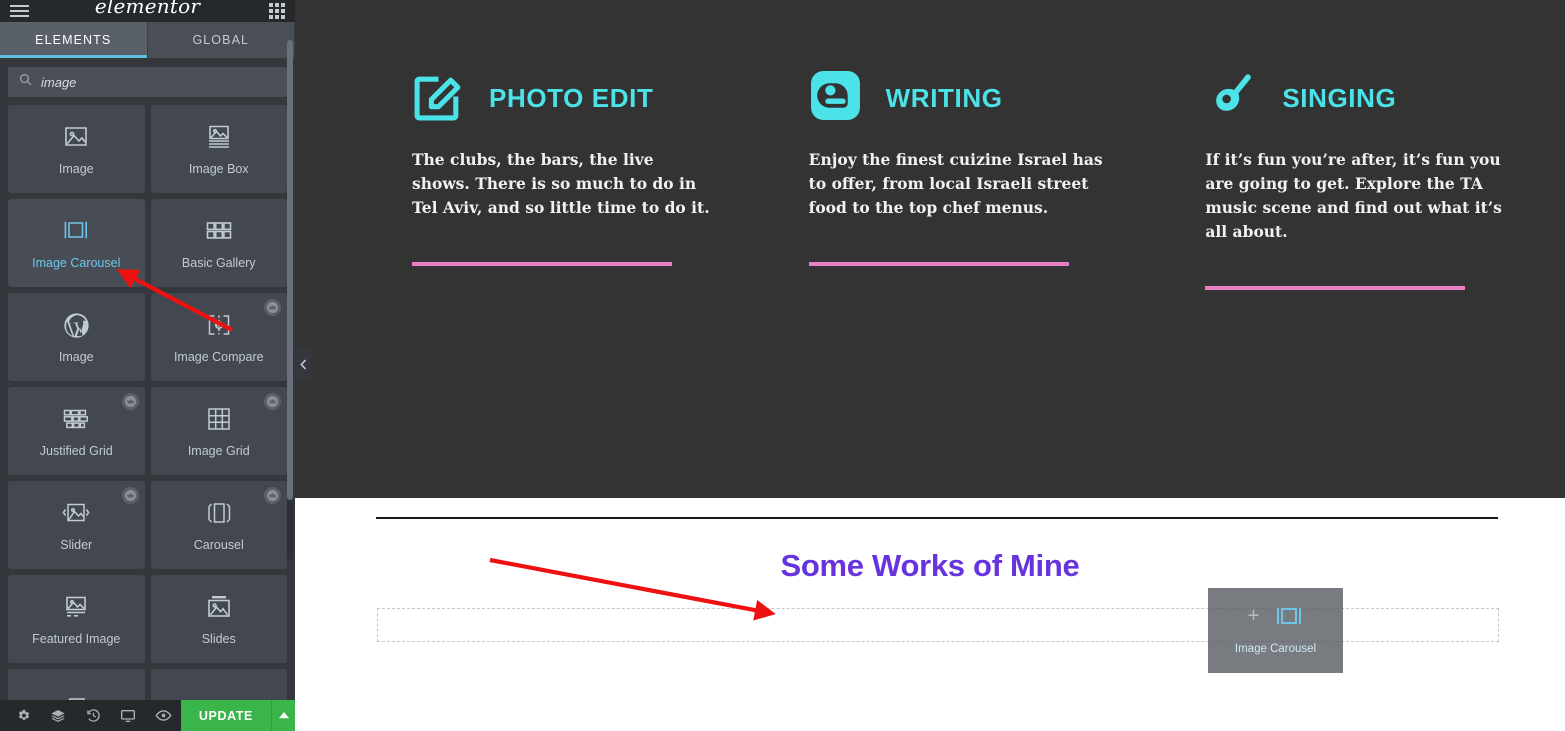  Describe the element at coordinates (938, 625) in the screenshot. I see `widget-dropzone` at that location.